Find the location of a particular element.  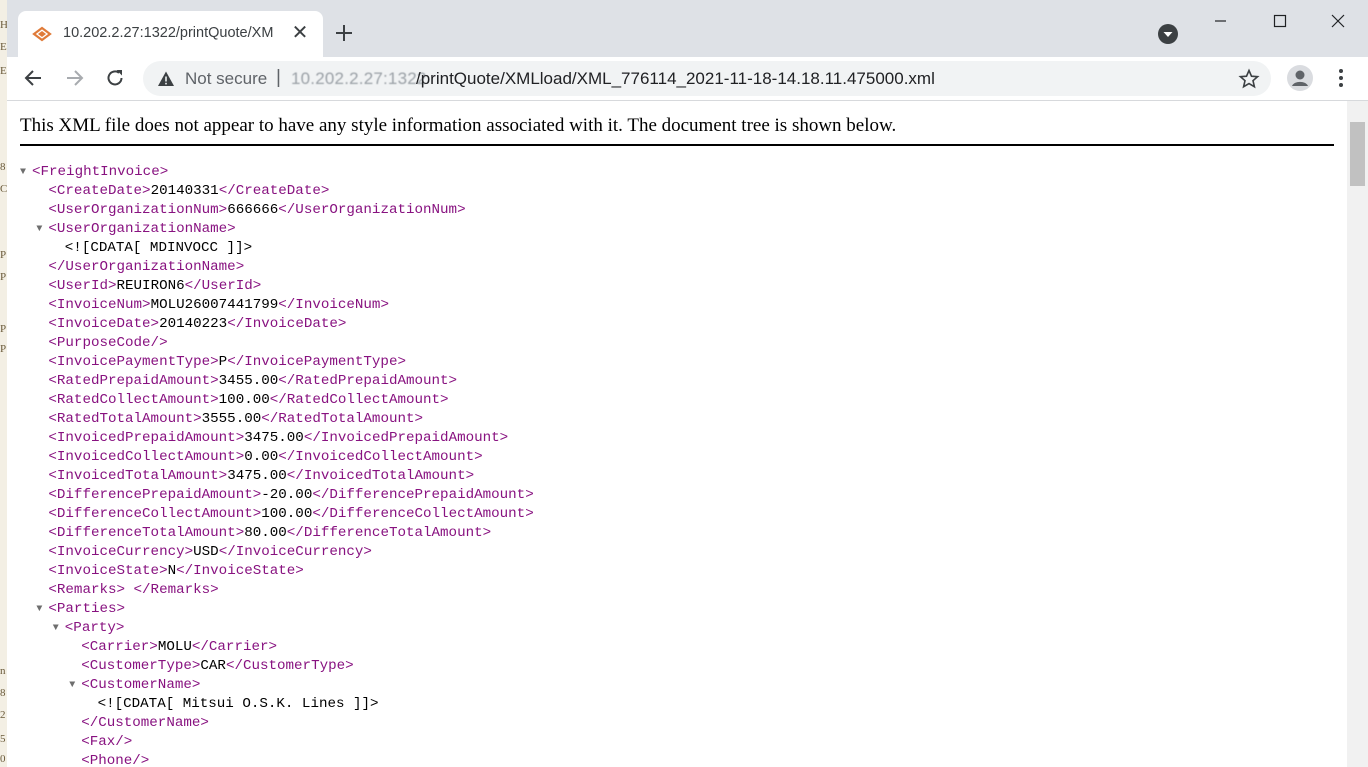

xml-close-tag: </DifferenceTotalAmount> is located at coordinates (389, 533).